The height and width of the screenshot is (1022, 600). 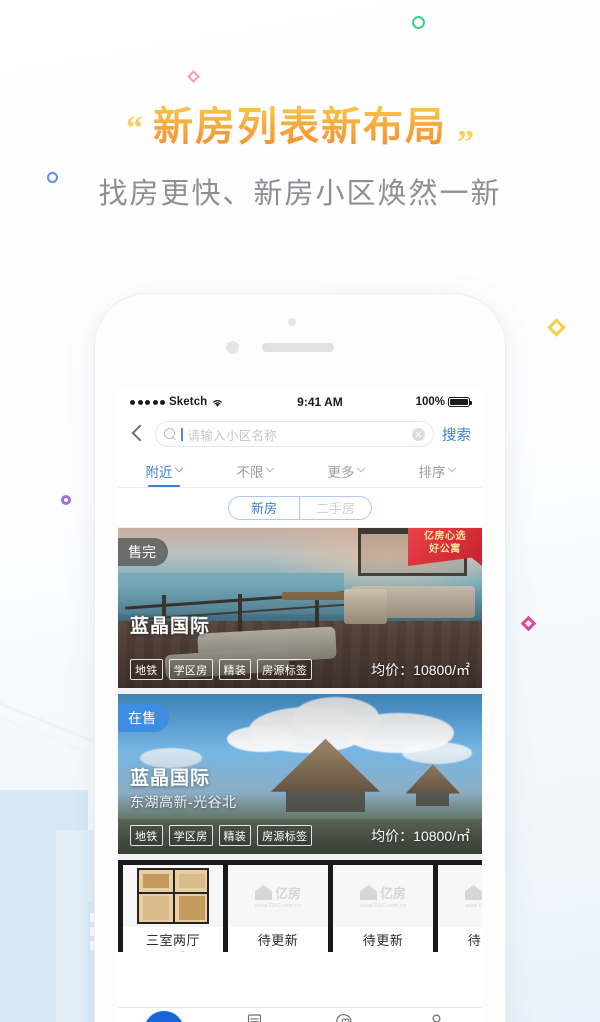 I want to click on front-camera, so click(x=232, y=347).